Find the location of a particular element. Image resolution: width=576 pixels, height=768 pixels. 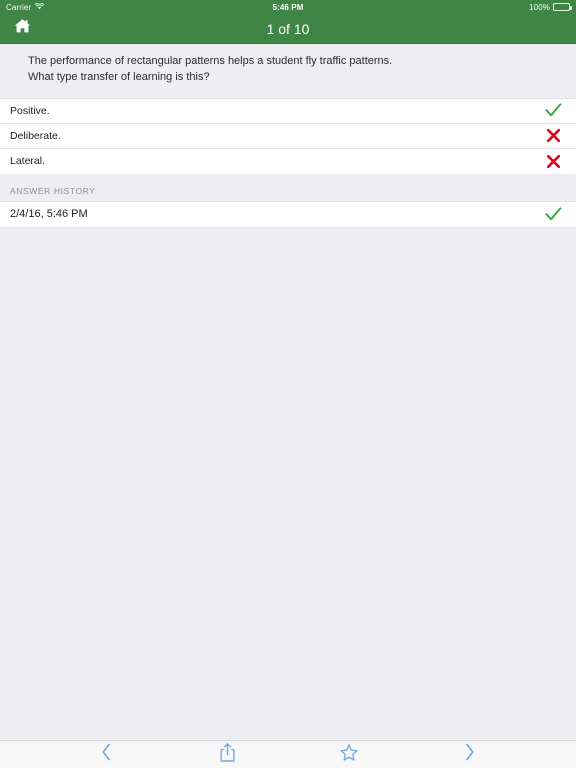

share-button is located at coordinates (228, 755).